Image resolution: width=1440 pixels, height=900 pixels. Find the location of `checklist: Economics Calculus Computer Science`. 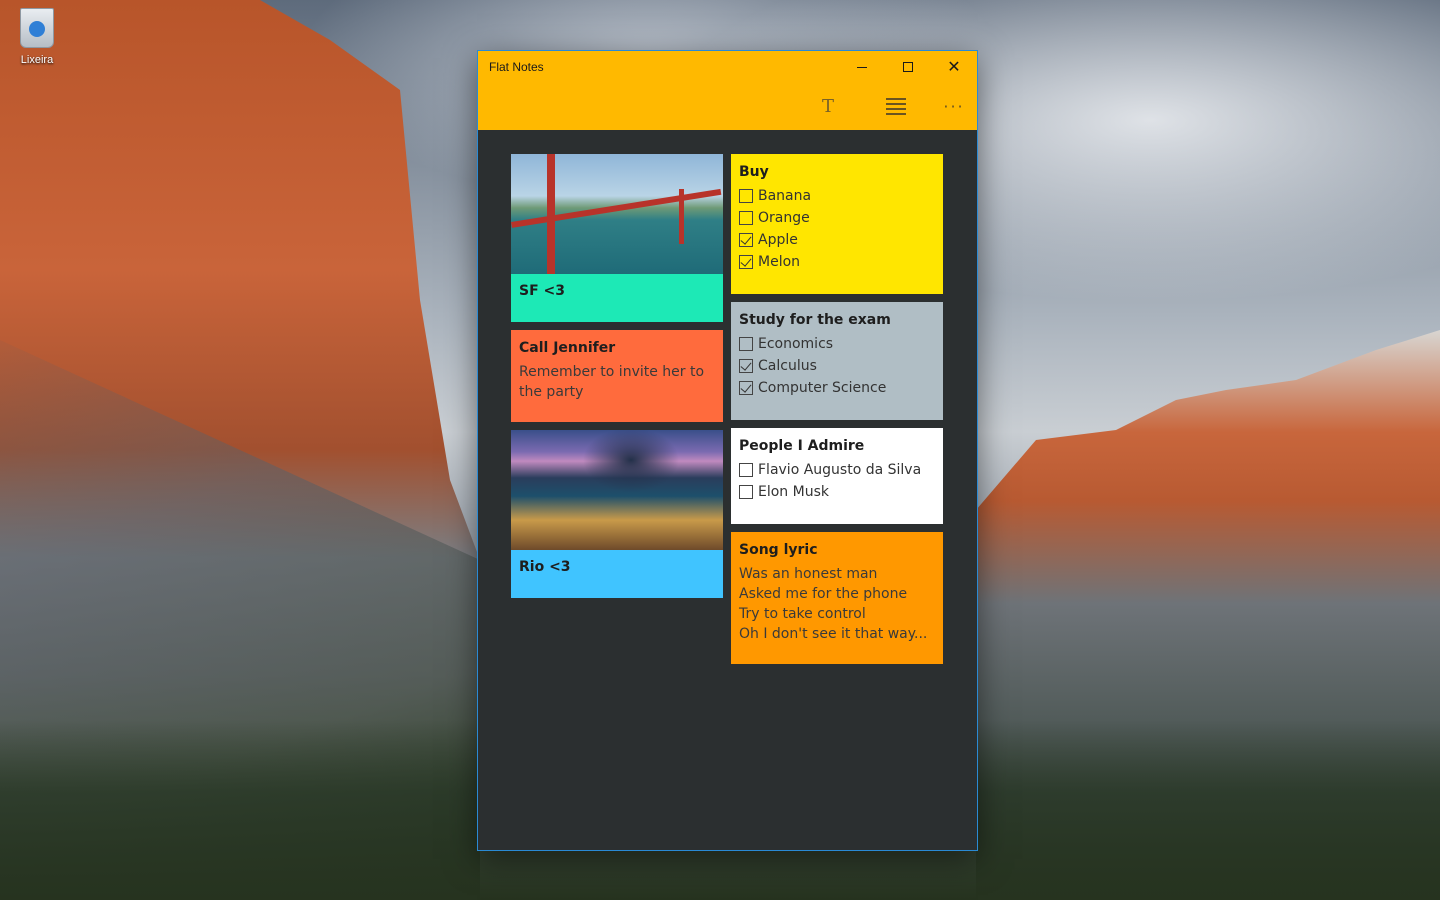

checklist: Economics Calculus Computer Science is located at coordinates (837, 366).